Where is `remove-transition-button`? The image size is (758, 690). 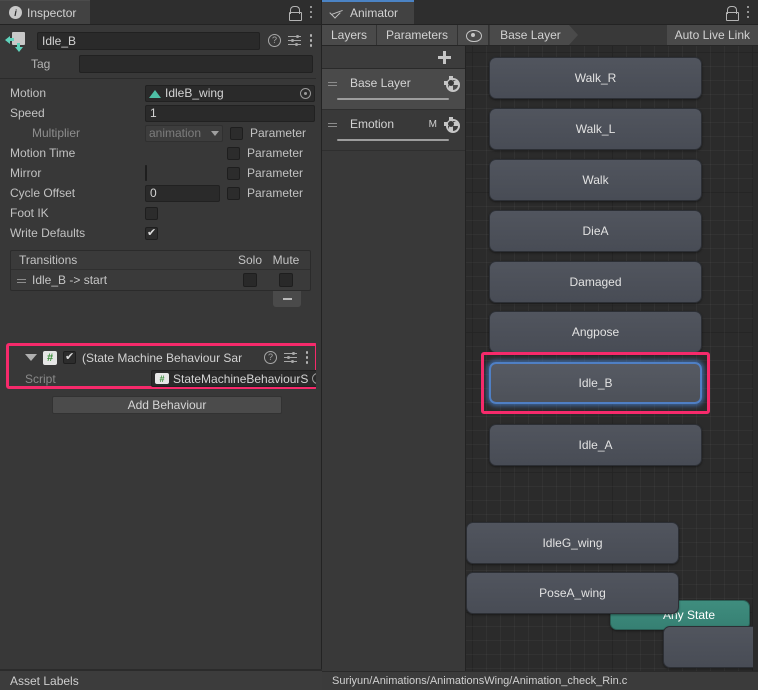
remove-transition-button is located at coordinates (287, 299).